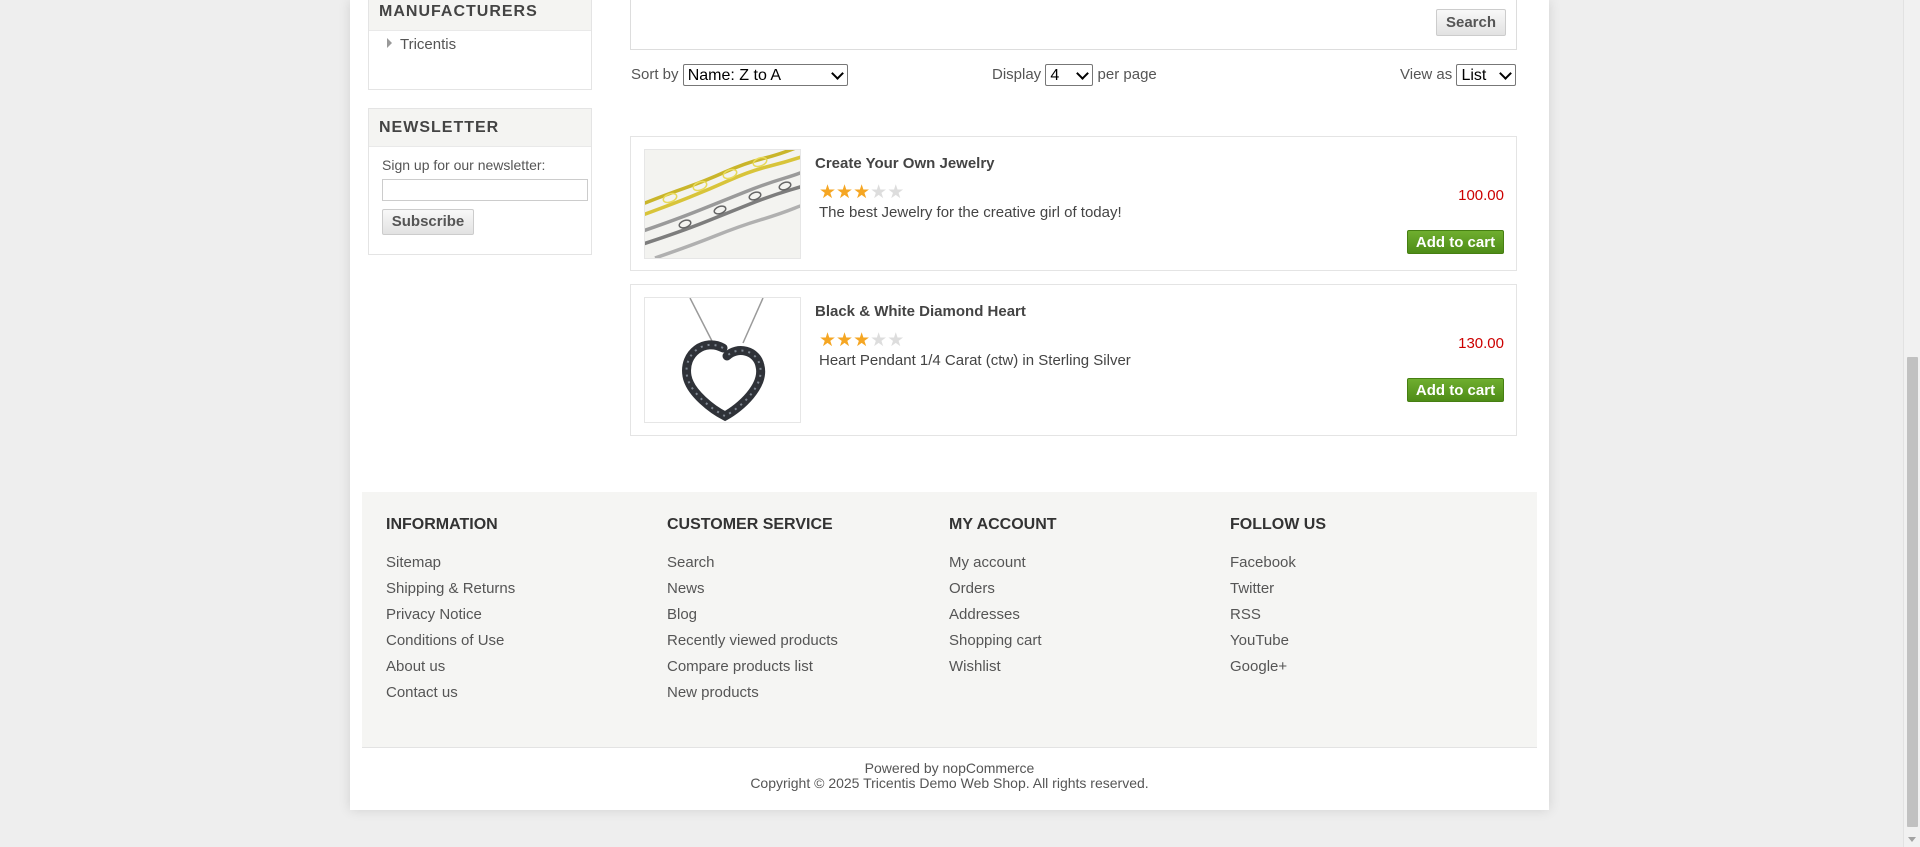 Image resolution: width=1920 pixels, height=847 pixels. I want to click on view-mode-select: List, so click(1486, 75).